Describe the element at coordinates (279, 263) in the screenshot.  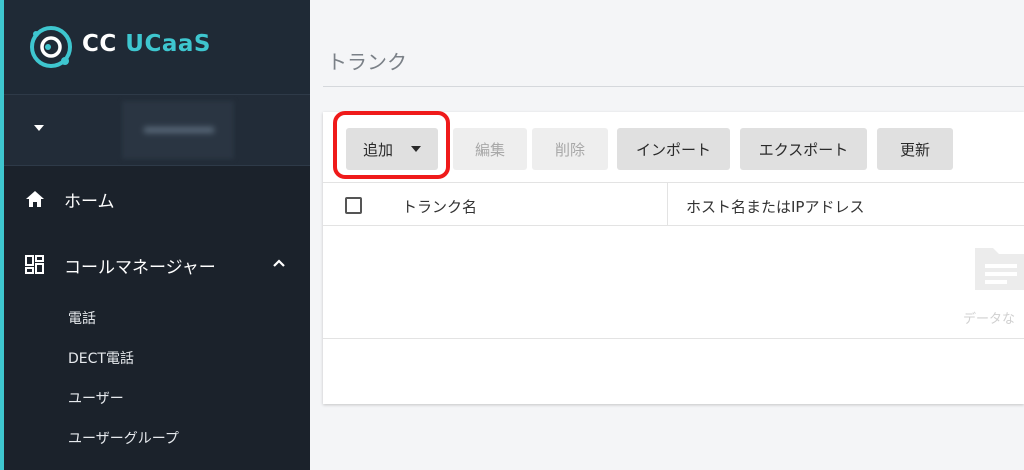
I see `chevron-up-icon` at that location.